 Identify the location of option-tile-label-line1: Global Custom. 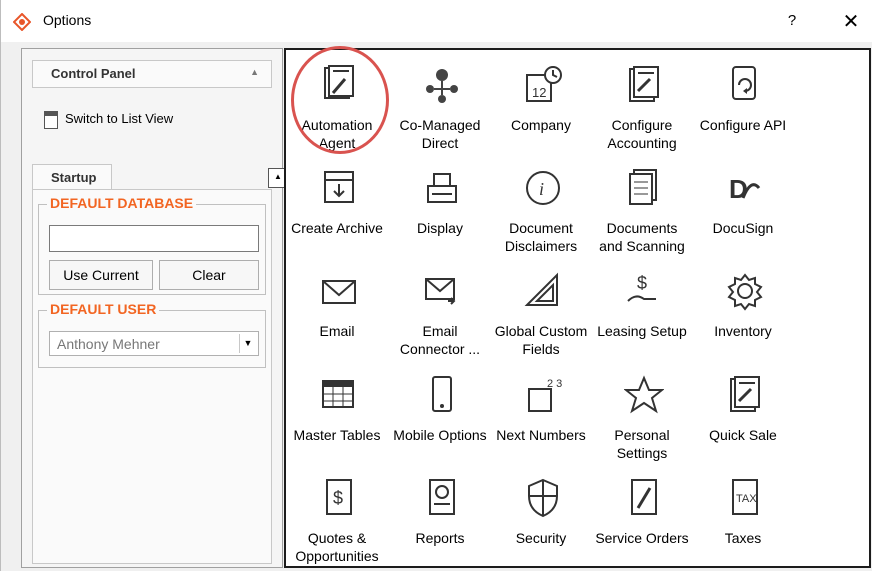
(541, 331).